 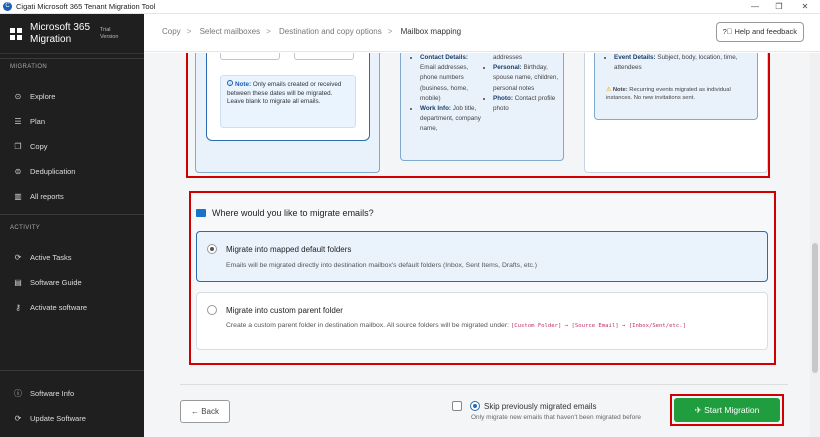 I want to click on start-migration-button: ✈ Start Migration, so click(x=727, y=410).